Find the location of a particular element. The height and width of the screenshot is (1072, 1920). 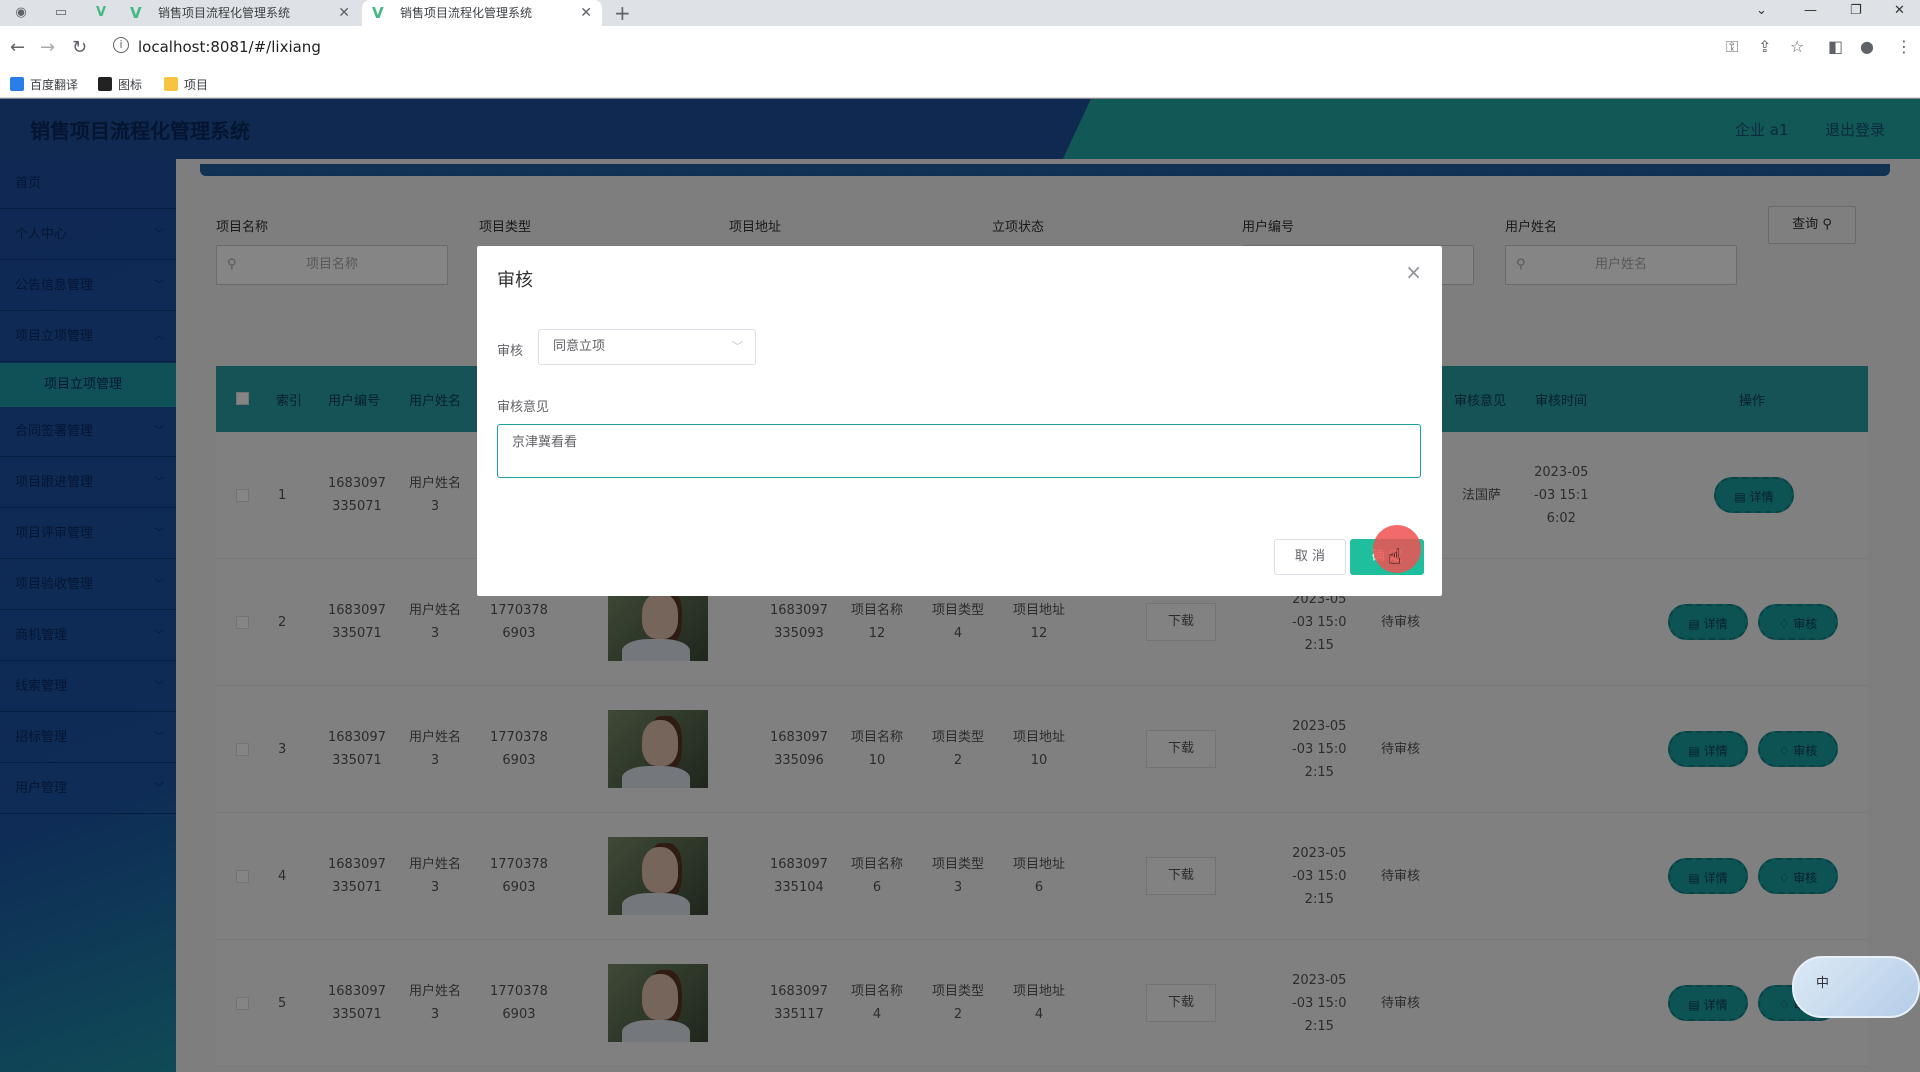

browser-tab-1: V 销售项目流程化管理系统 ✕ is located at coordinates (240, 13).